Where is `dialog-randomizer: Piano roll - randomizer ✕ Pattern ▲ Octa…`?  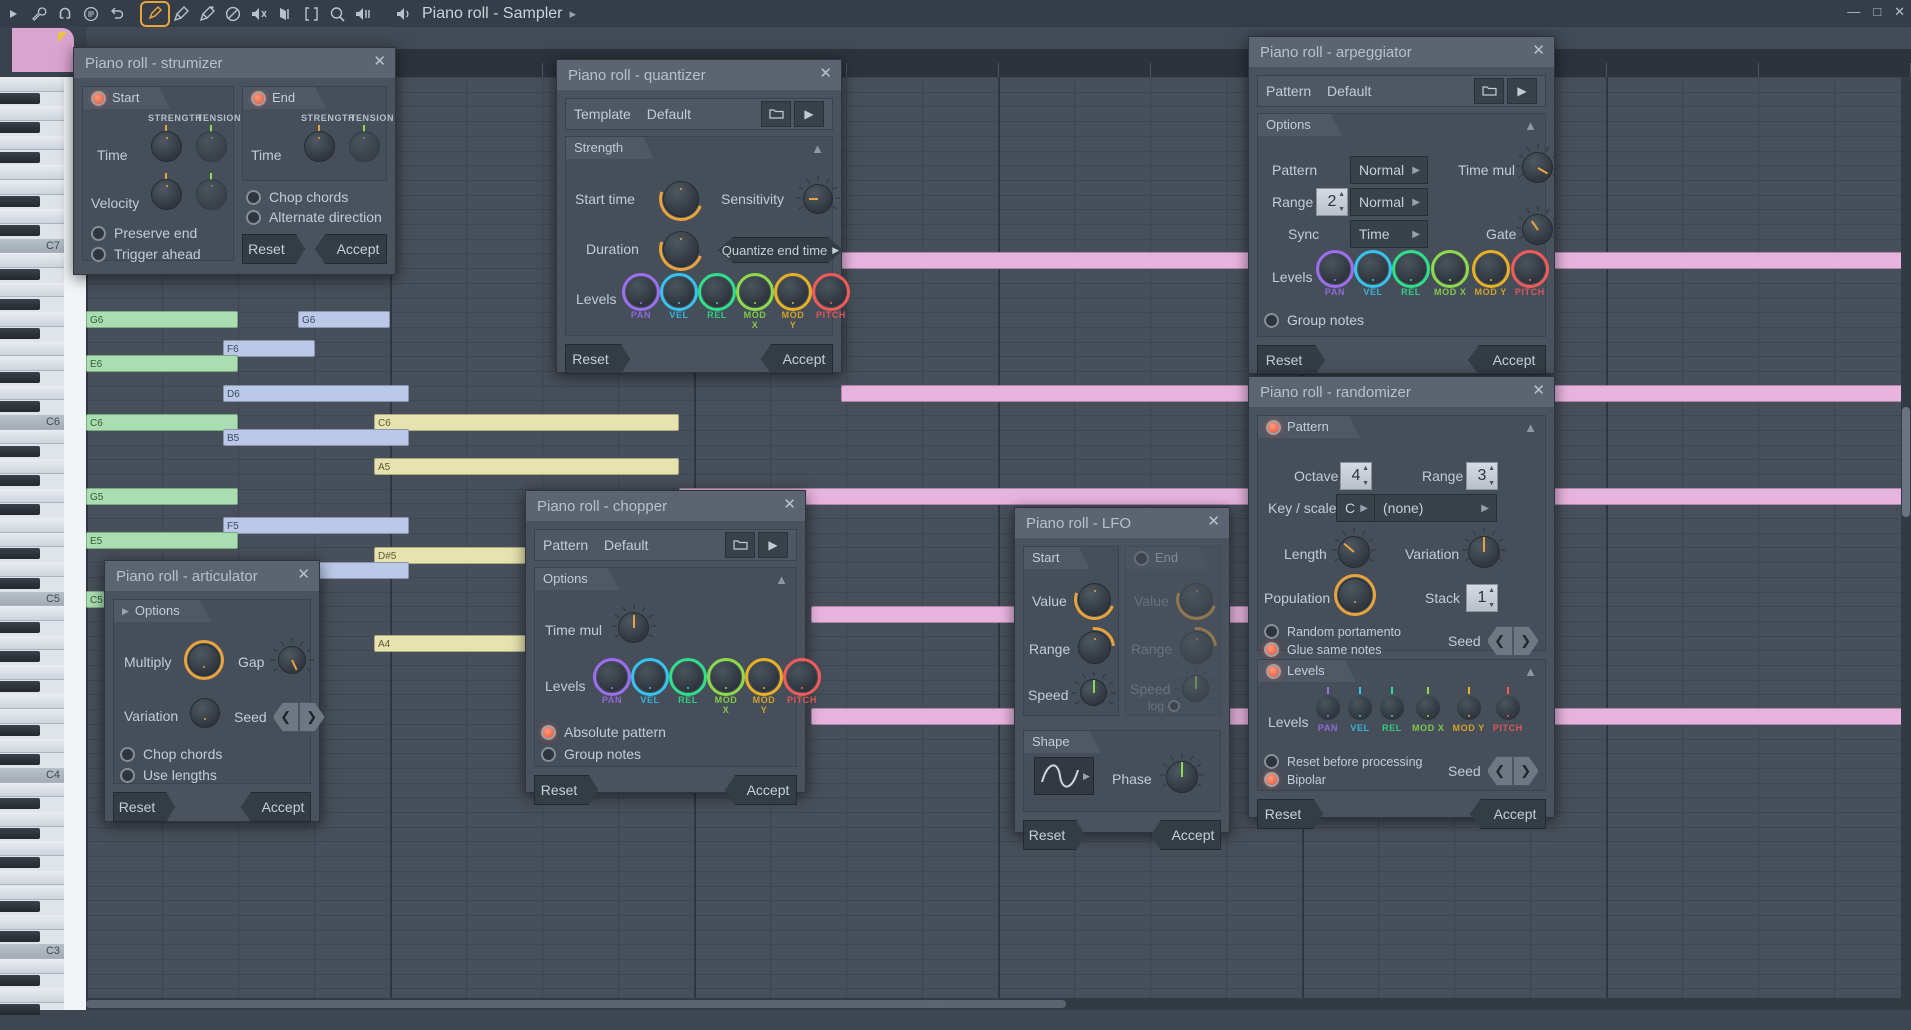
dialog-randomizer: Piano roll - randomizer ✕ Pattern ▲ Octa… is located at coordinates (1401, 602).